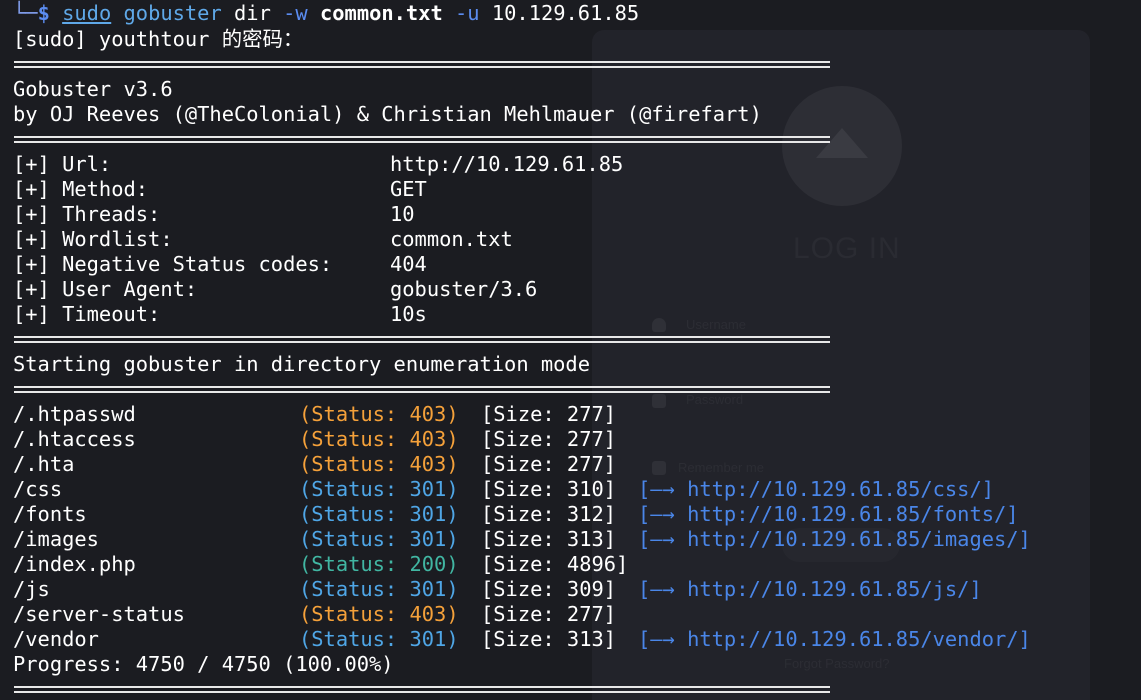  Describe the element at coordinates (451, 239) in the screenshot. I see `config-value: common.txt` at that location.